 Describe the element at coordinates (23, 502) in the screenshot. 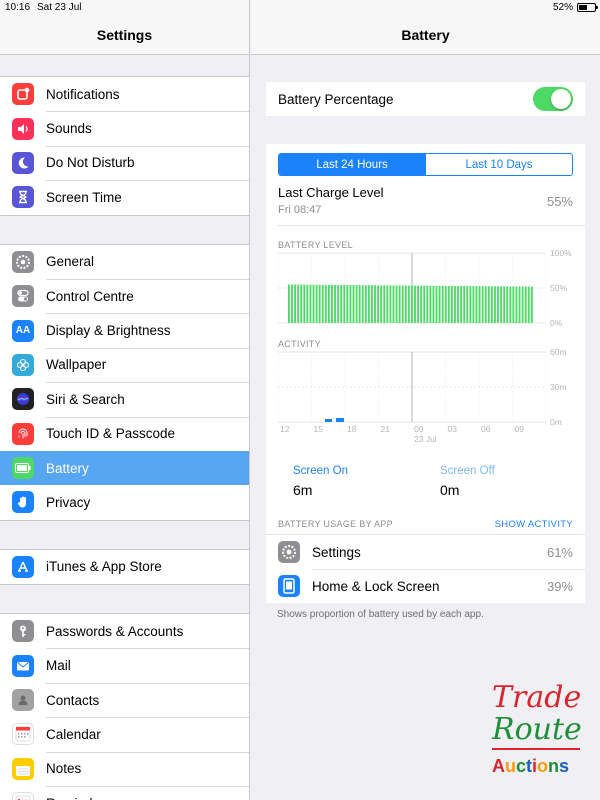

I see `hand-icon` at that location.